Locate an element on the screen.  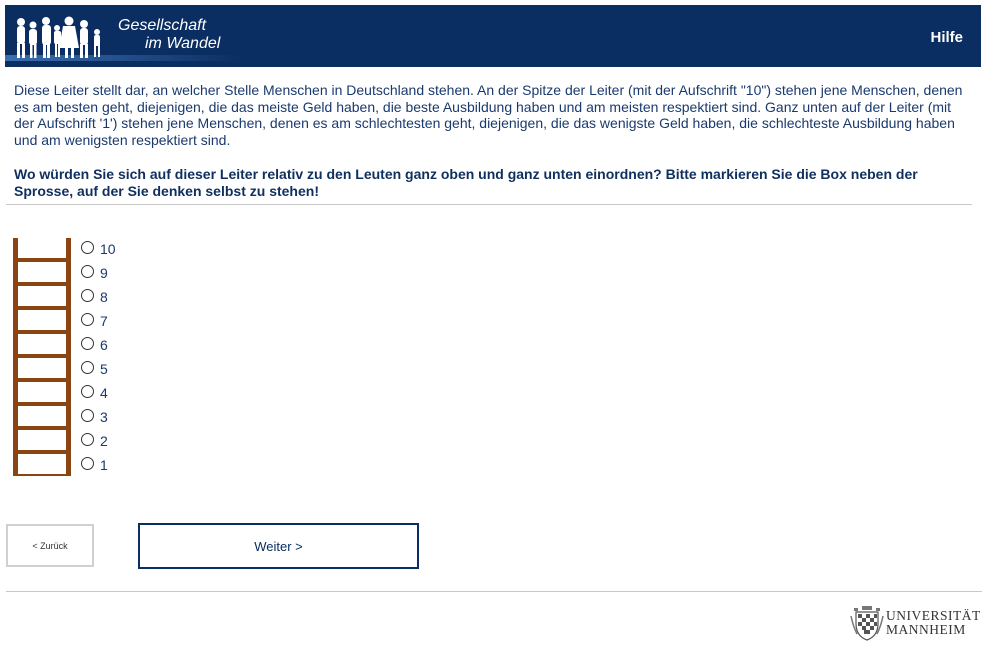
ladder-illustration is located at coordinates (42, 357).